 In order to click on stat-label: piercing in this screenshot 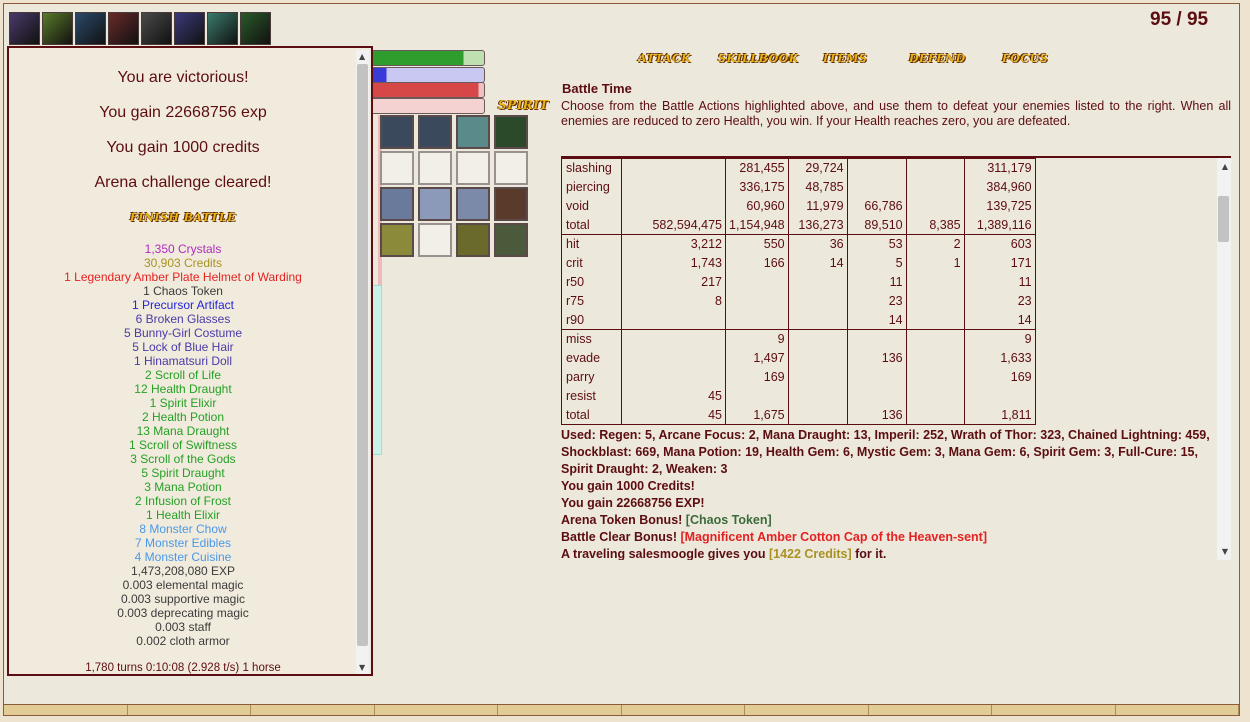, I will do `click(591, 187)`.